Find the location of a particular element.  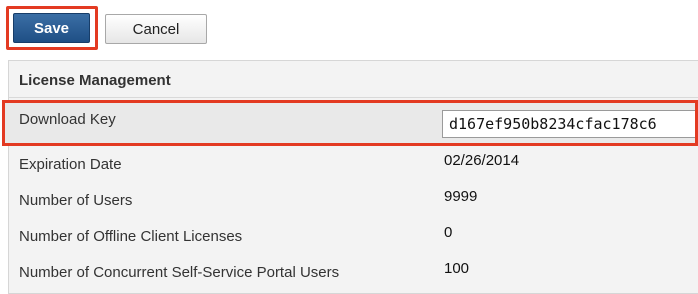

cancel-button: Cancel is located at coordinates (156, 29).